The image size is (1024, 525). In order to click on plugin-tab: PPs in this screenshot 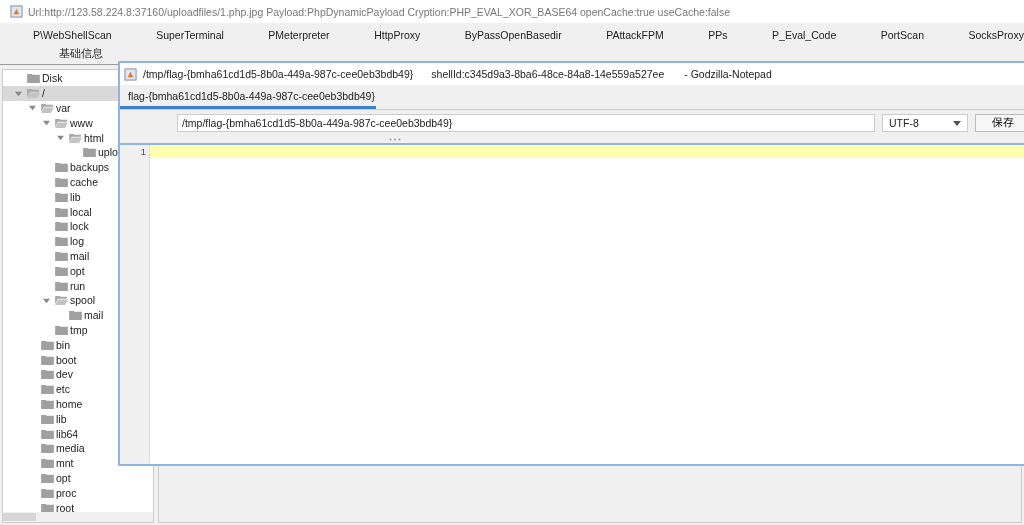, I will do `click(718, 34)`.